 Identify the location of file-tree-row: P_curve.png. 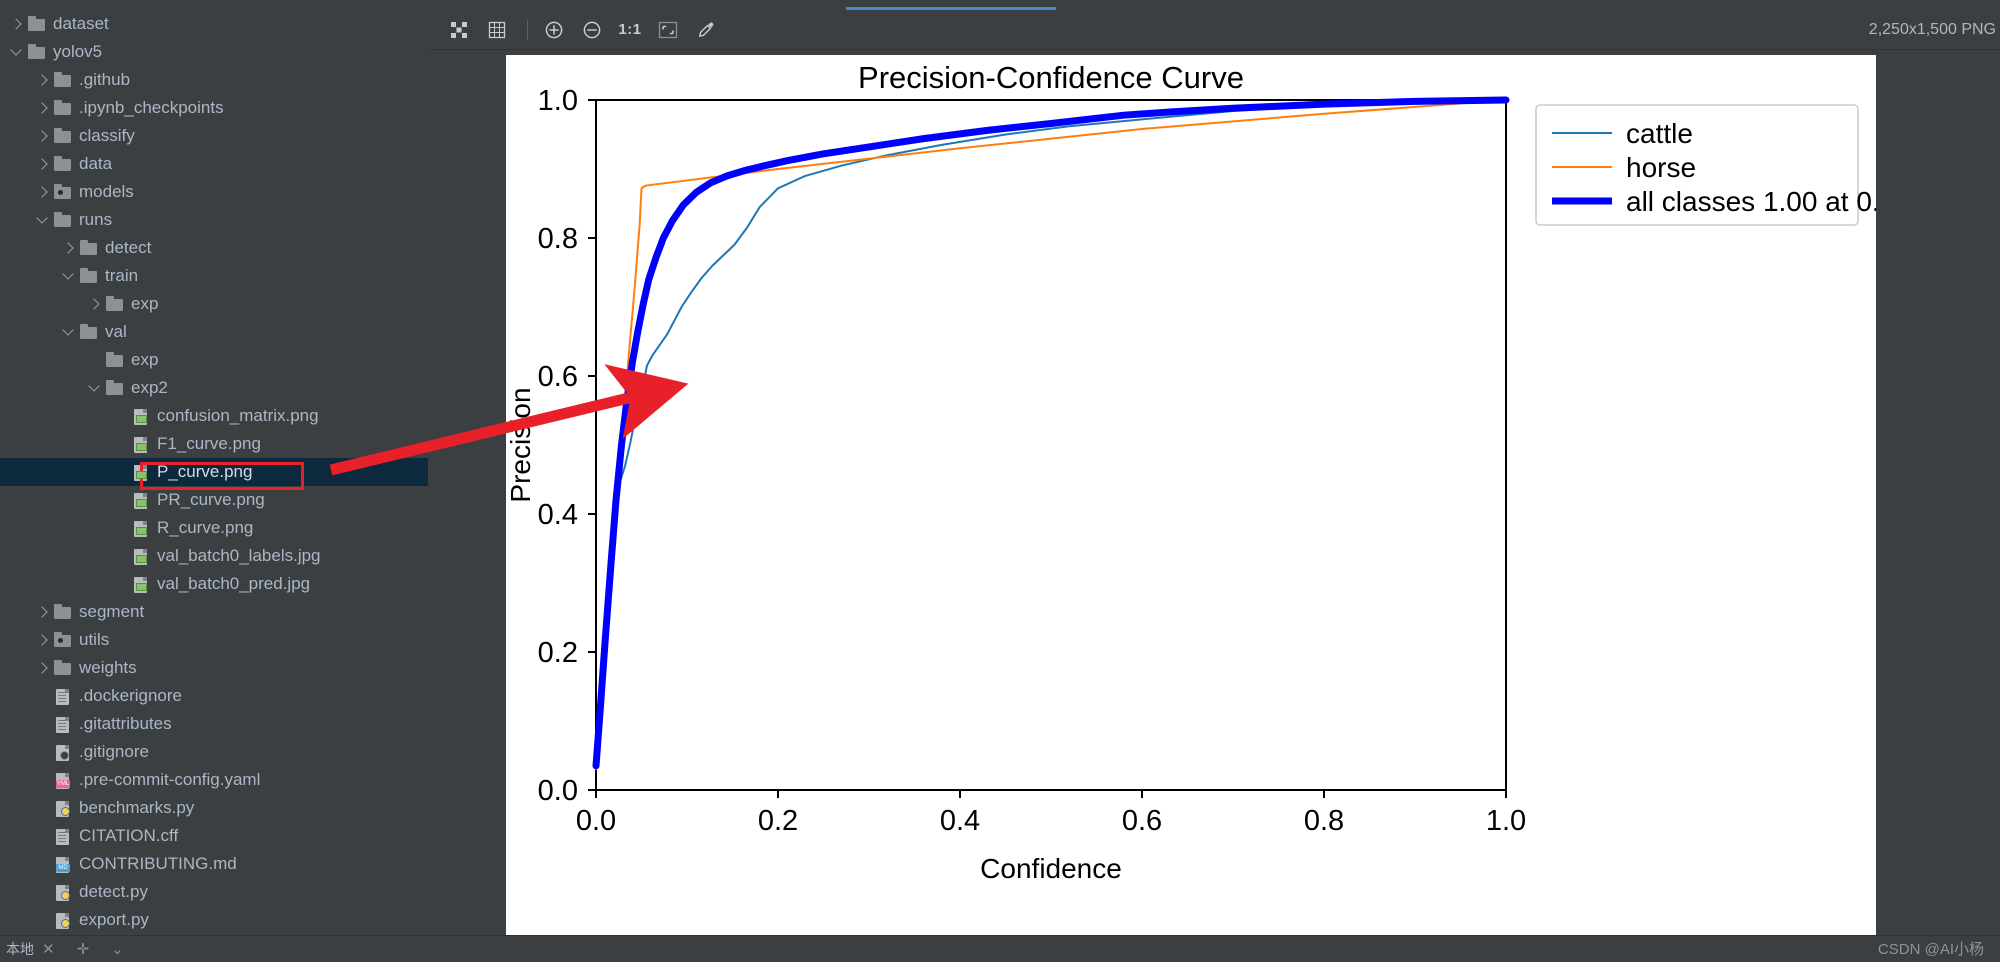
(214, 472).